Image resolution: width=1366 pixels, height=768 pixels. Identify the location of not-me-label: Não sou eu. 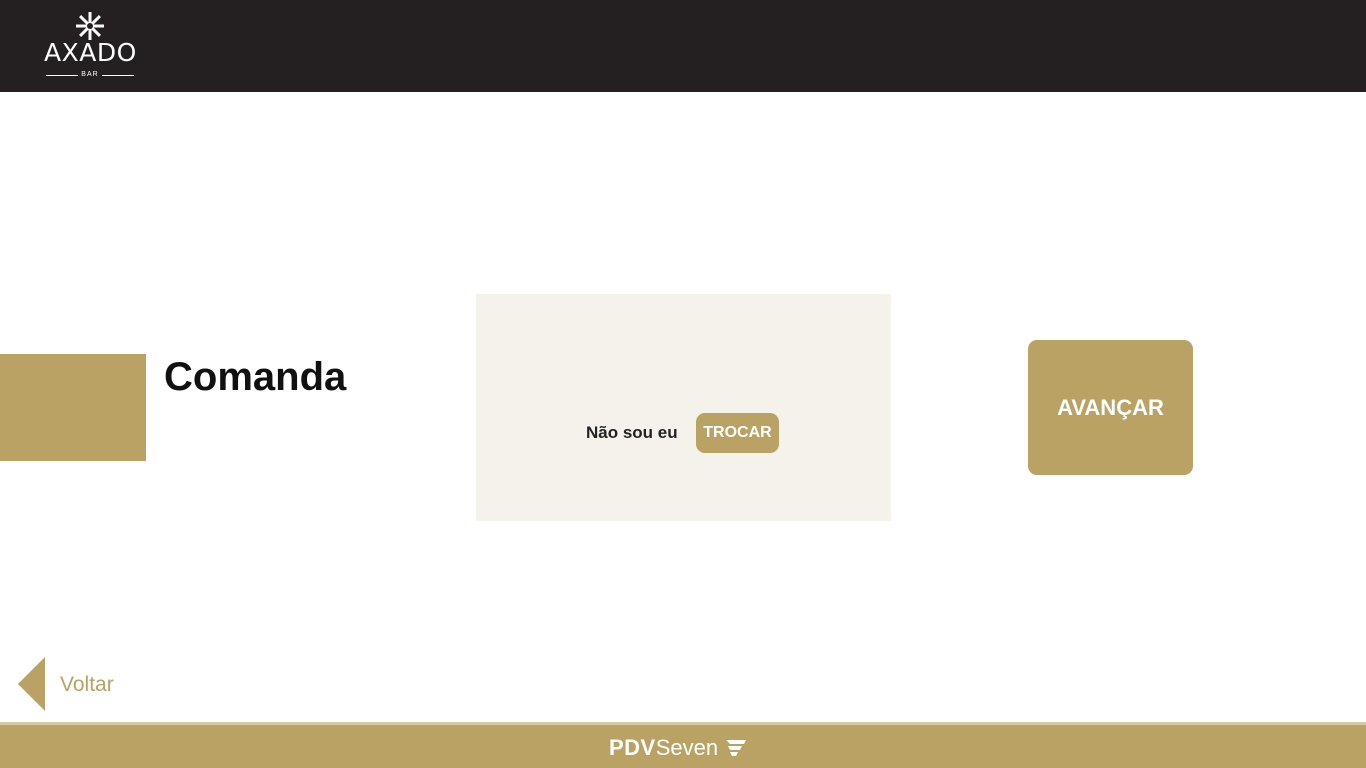
(632, 432).